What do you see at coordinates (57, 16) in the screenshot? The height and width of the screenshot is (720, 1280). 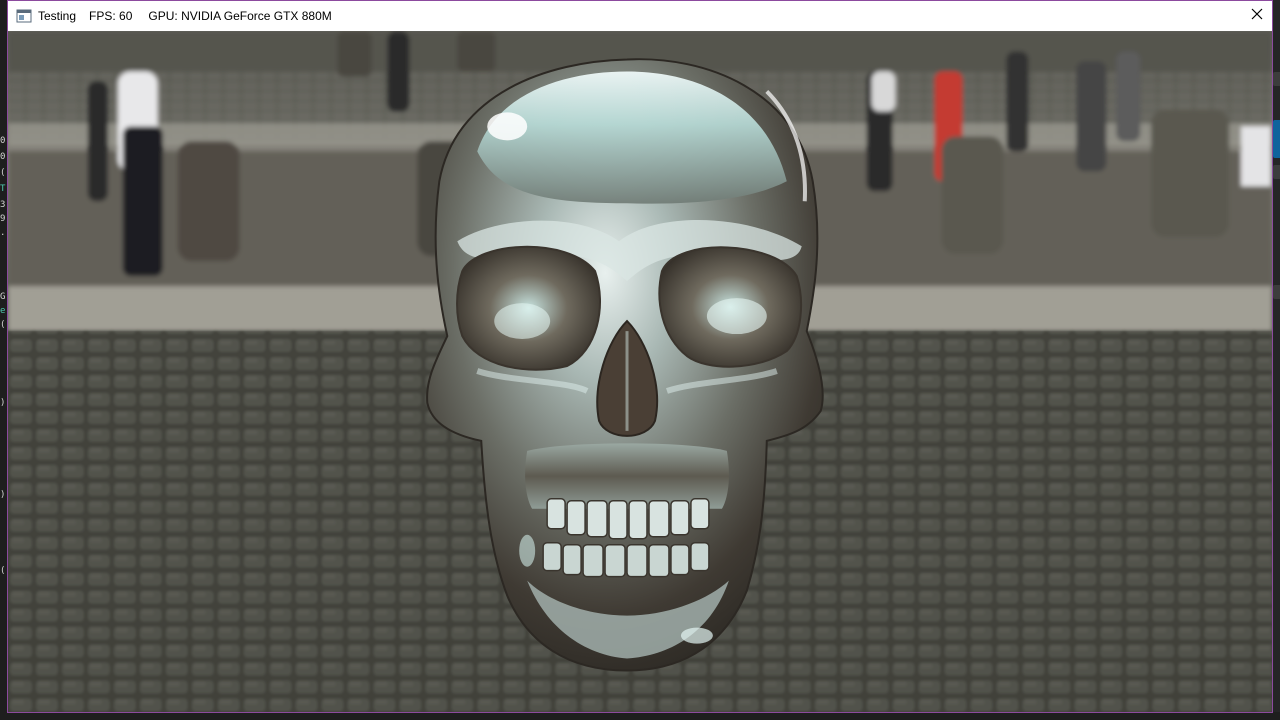 I see `window-title: Testing` at bounding box center [57, 16].